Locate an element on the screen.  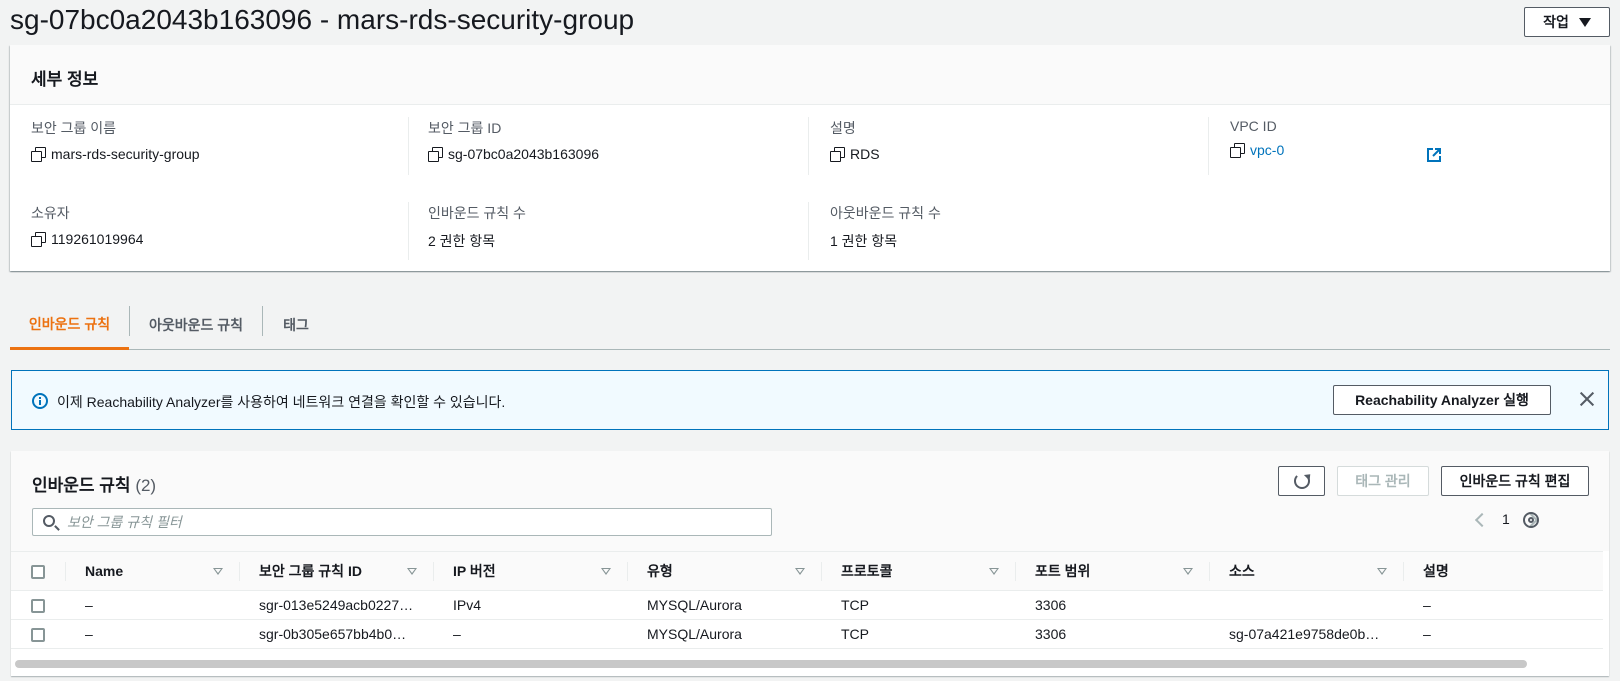
column-header: 프로토콜 is located at coordinates (918, 571).